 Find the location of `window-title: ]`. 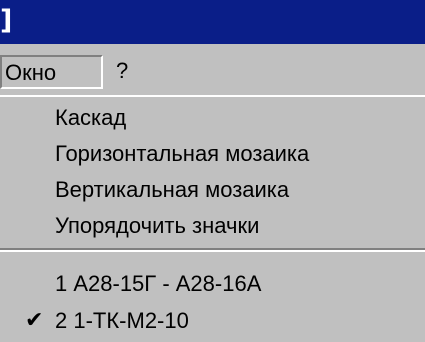

window-title: ] is located at coordinates (6, 20).